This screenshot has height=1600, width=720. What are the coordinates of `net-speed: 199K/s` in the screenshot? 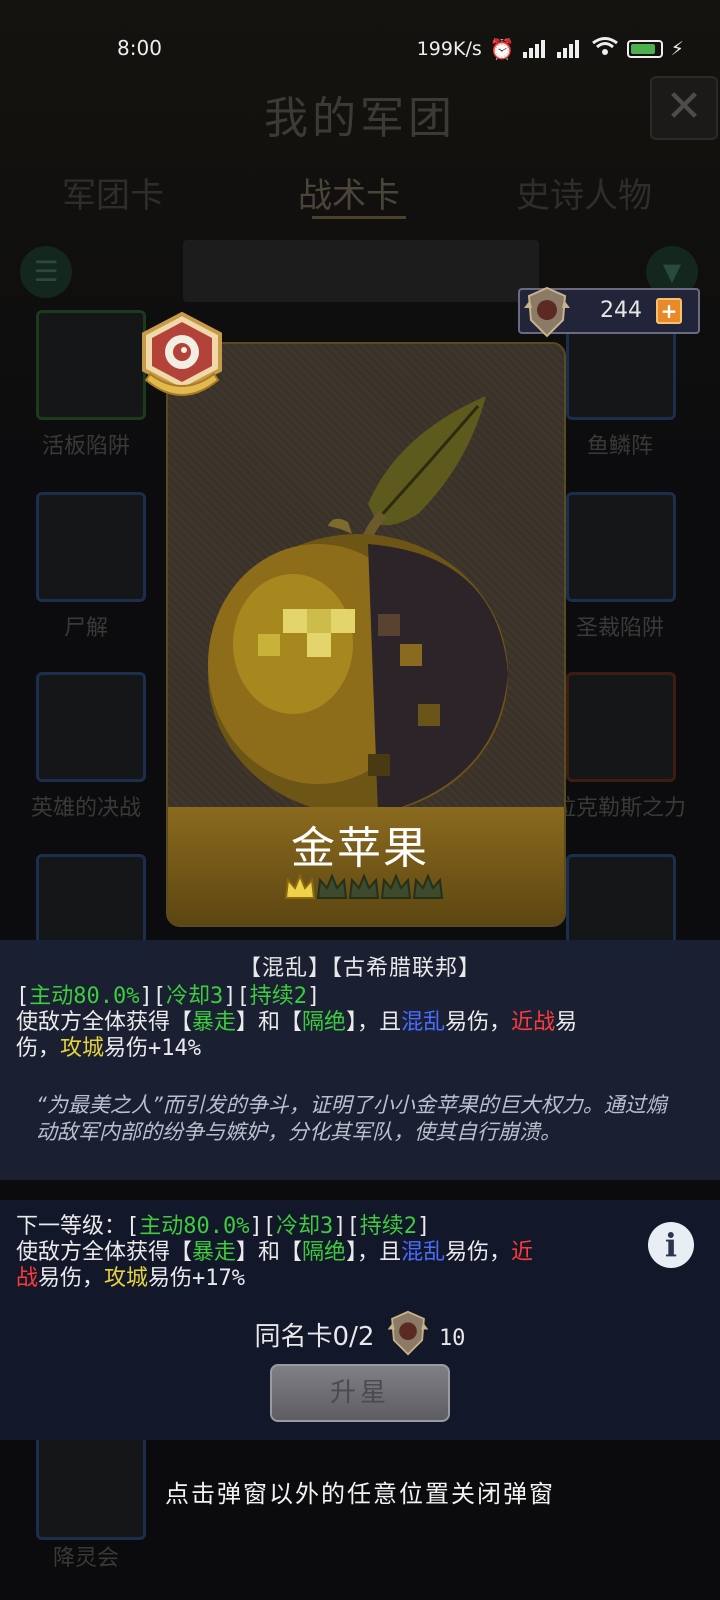 It's located at (449, 48).